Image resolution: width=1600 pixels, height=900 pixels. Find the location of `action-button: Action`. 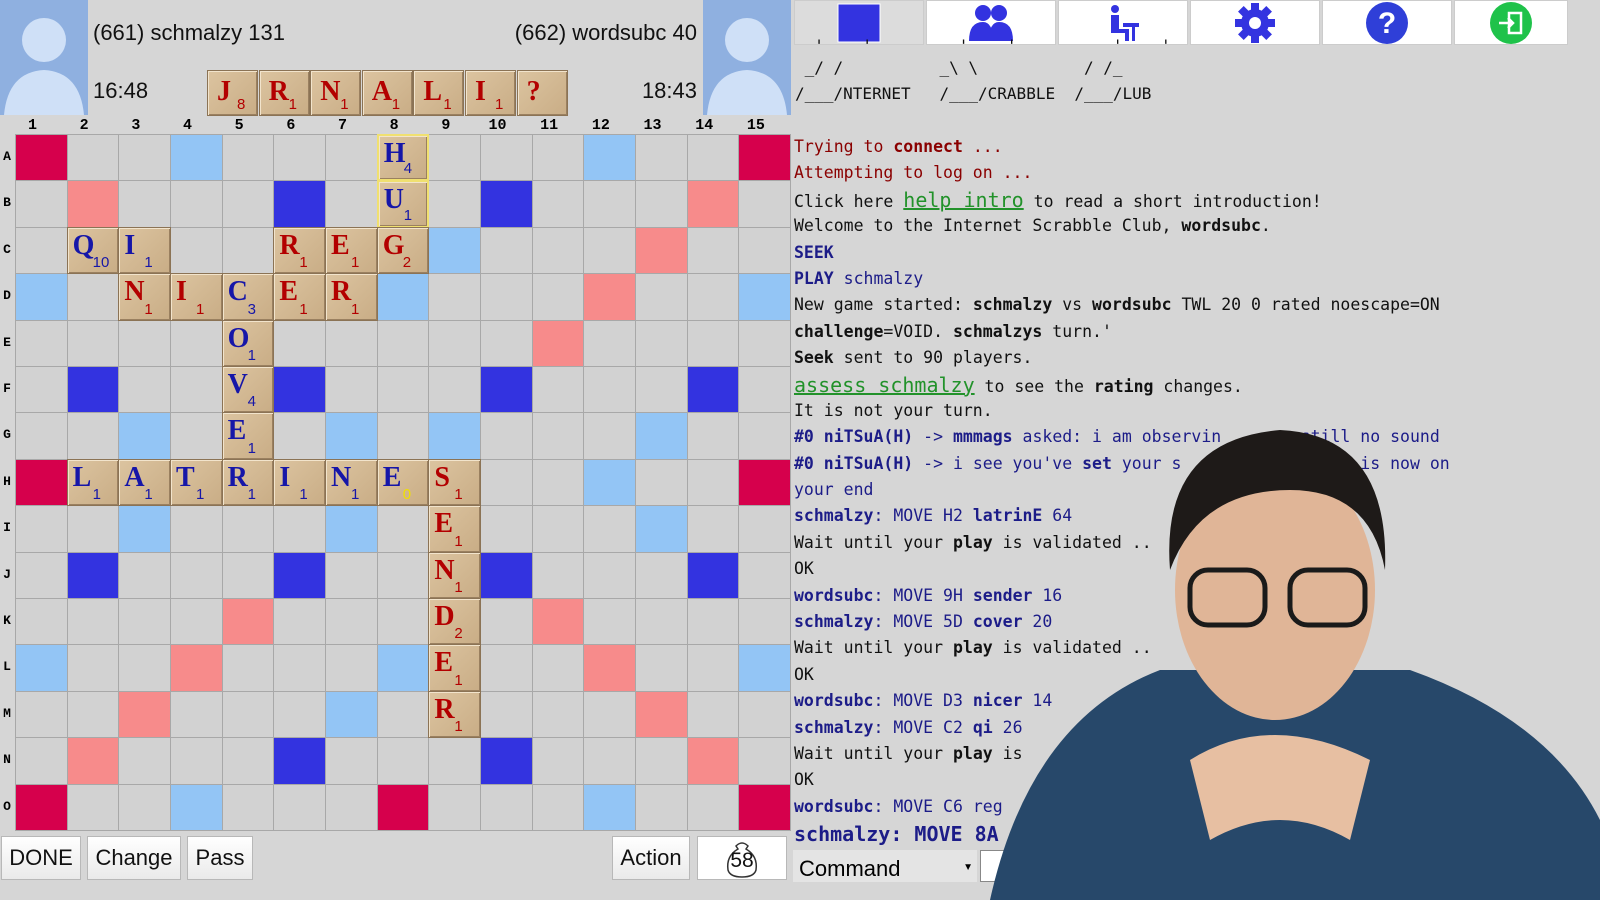

action-button: Action is located at coordinates (651, 858).